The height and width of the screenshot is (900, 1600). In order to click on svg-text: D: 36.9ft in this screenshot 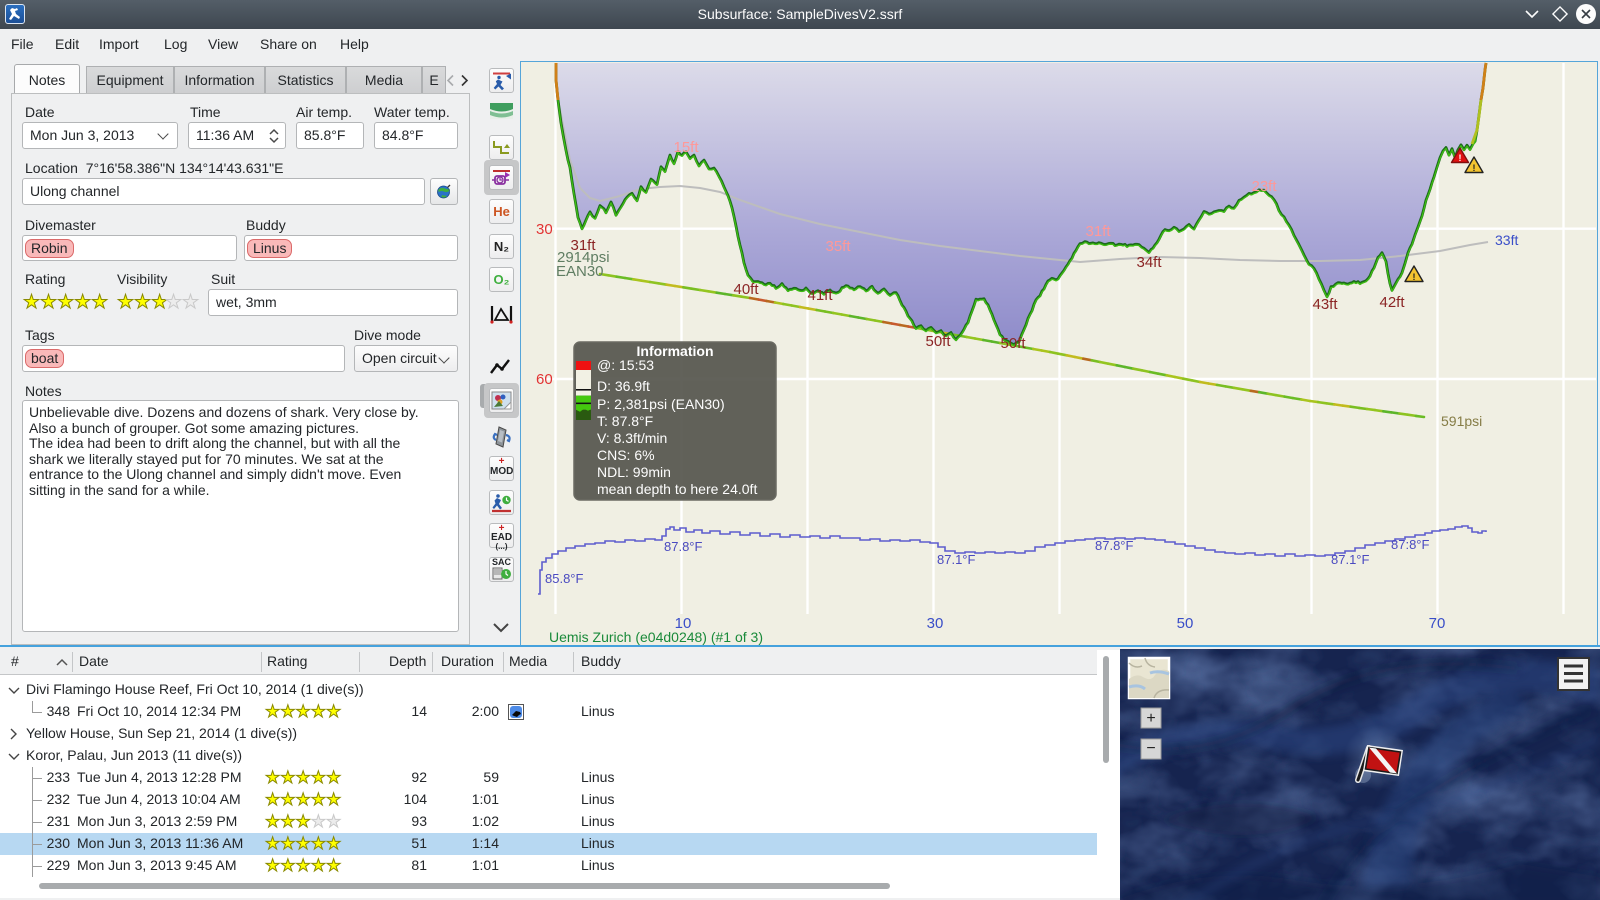, I will do `click(623, 386)`.